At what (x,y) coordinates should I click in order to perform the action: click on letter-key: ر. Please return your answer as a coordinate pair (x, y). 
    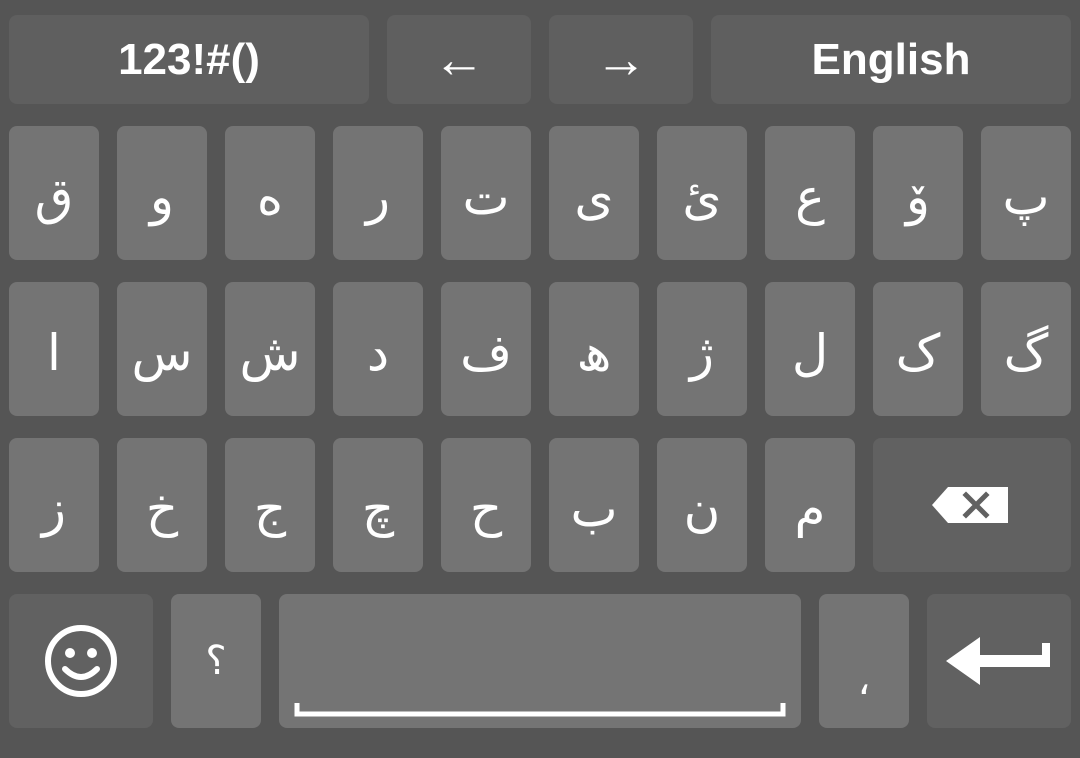
    Looking at the image, I should click on (378, 193).